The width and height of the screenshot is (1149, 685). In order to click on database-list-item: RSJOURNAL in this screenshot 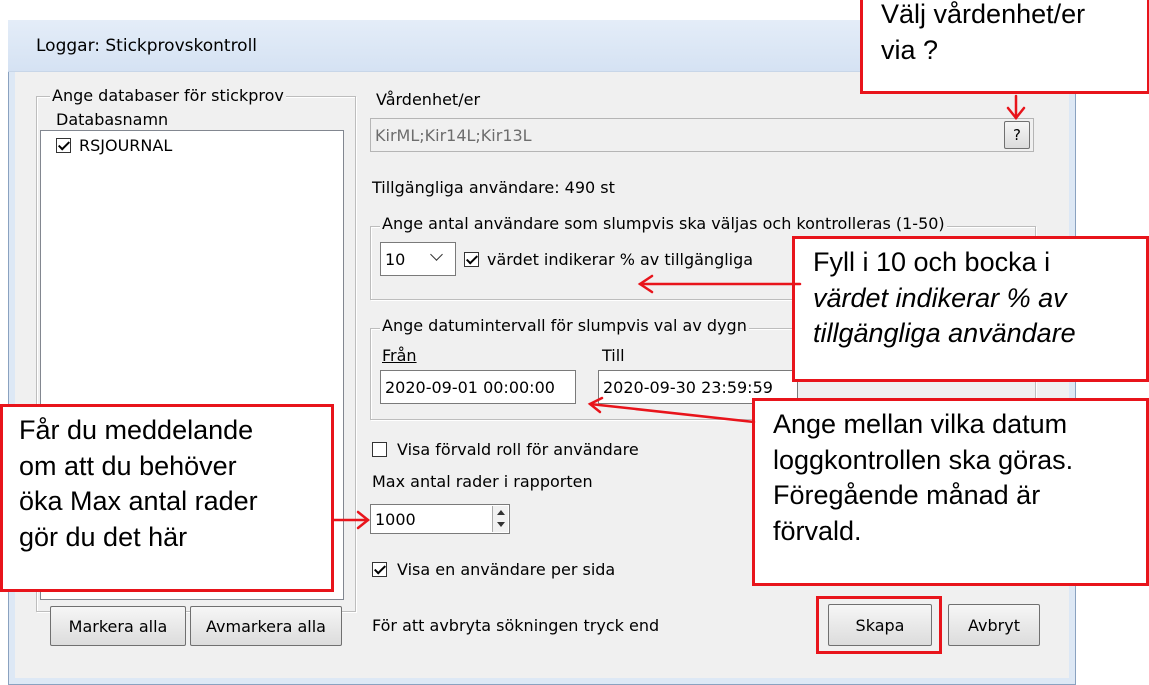, I will do `click(114, 145)`.